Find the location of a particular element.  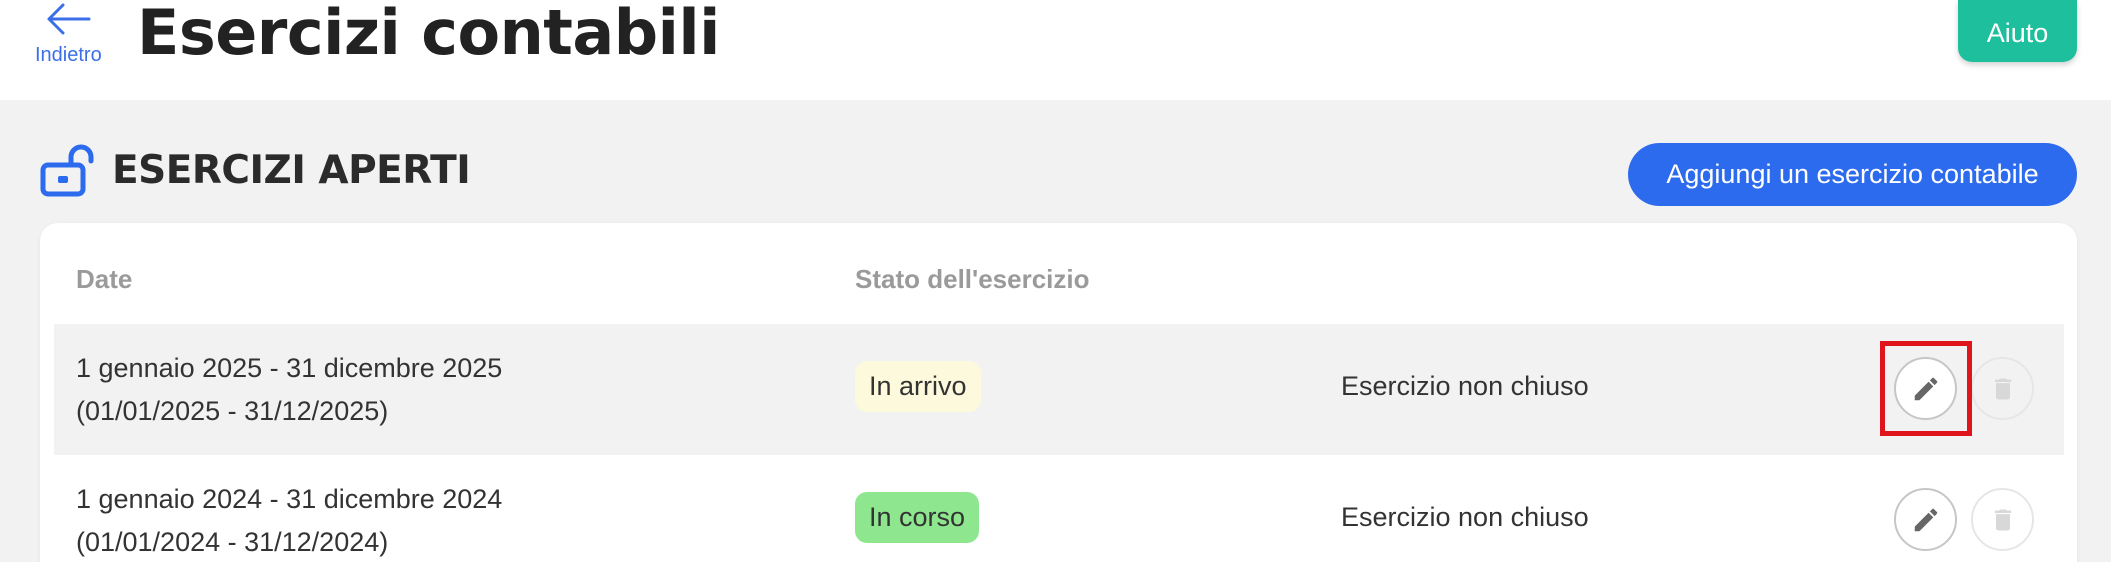

edit-button is located at coordinates (1925, 519).